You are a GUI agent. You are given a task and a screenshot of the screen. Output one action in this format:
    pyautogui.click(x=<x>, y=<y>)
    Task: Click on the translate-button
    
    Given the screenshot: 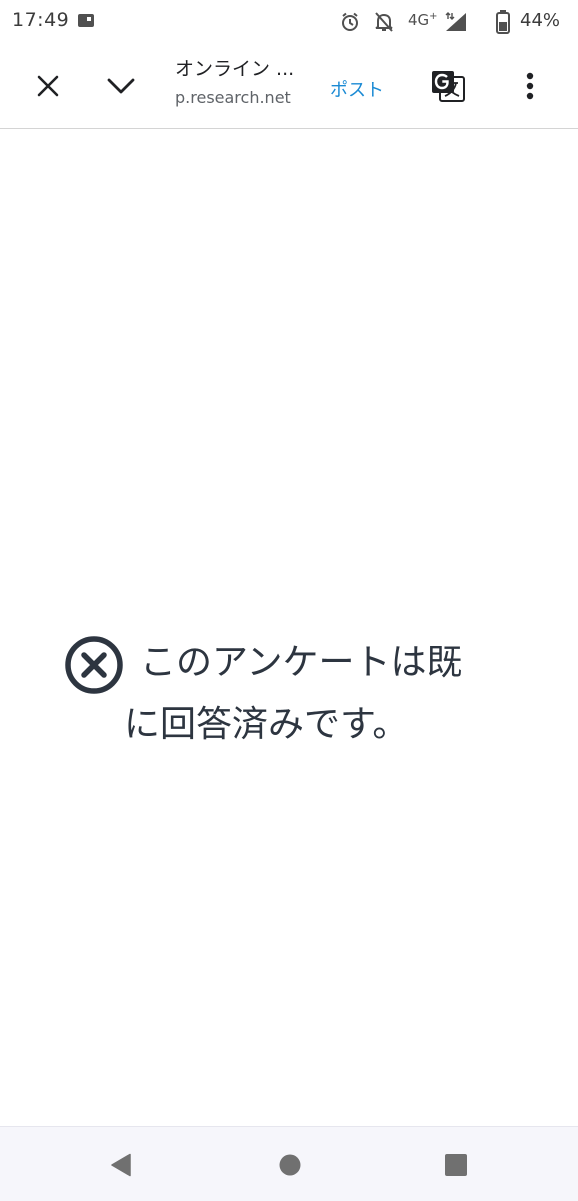 What is the action you would take?
    pyautogui.click(x=448, y=86)
    